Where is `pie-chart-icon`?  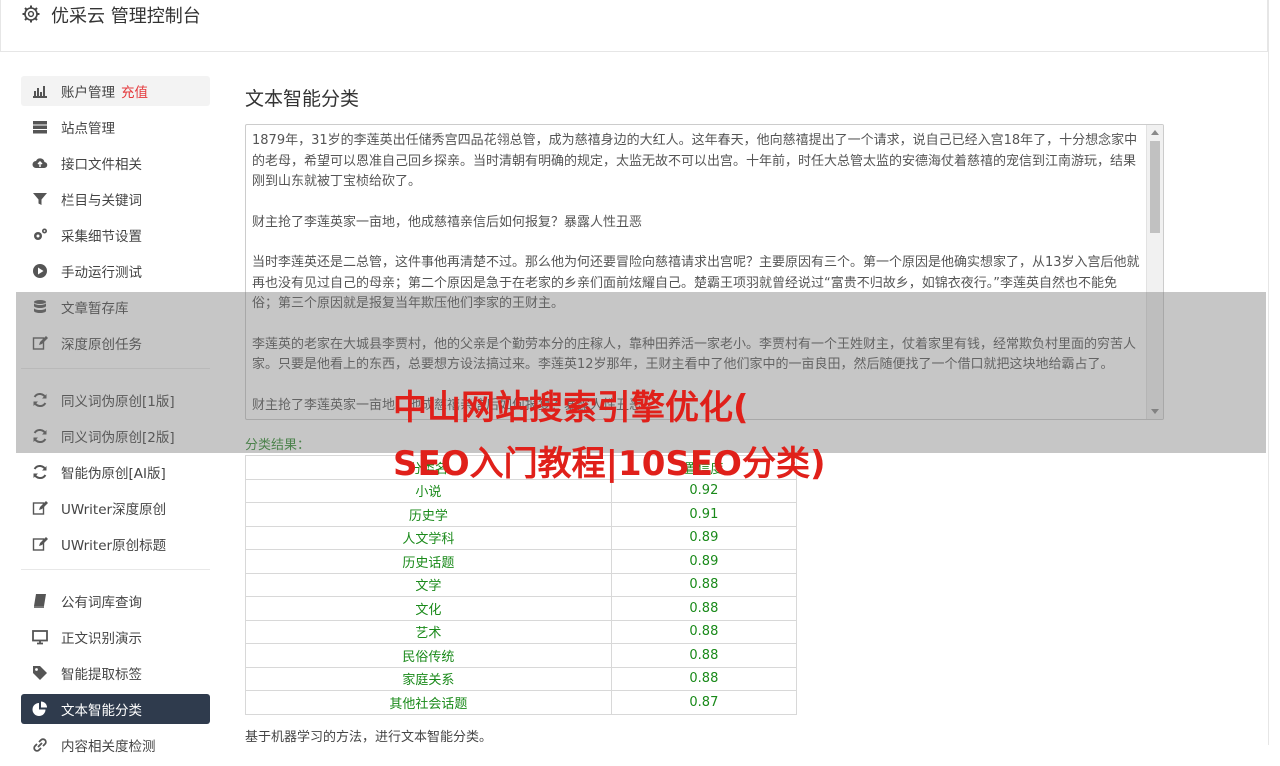
pie-chart-icon is located at coordinates (39, 708).